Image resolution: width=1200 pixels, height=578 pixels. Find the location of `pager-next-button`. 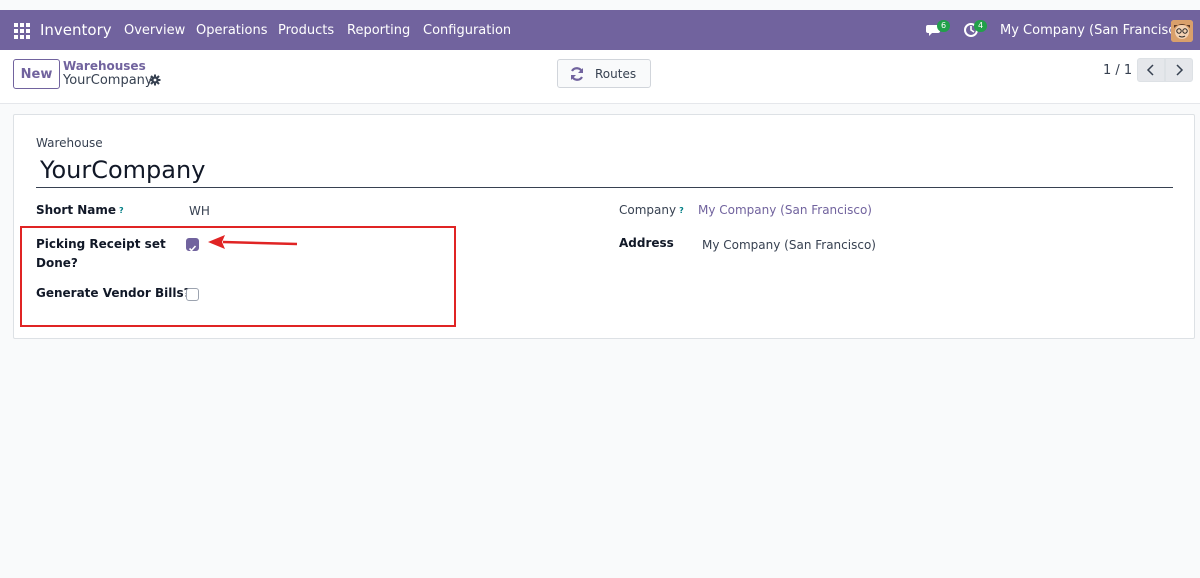

pager-next-button is located at coordinates (1179, 70).